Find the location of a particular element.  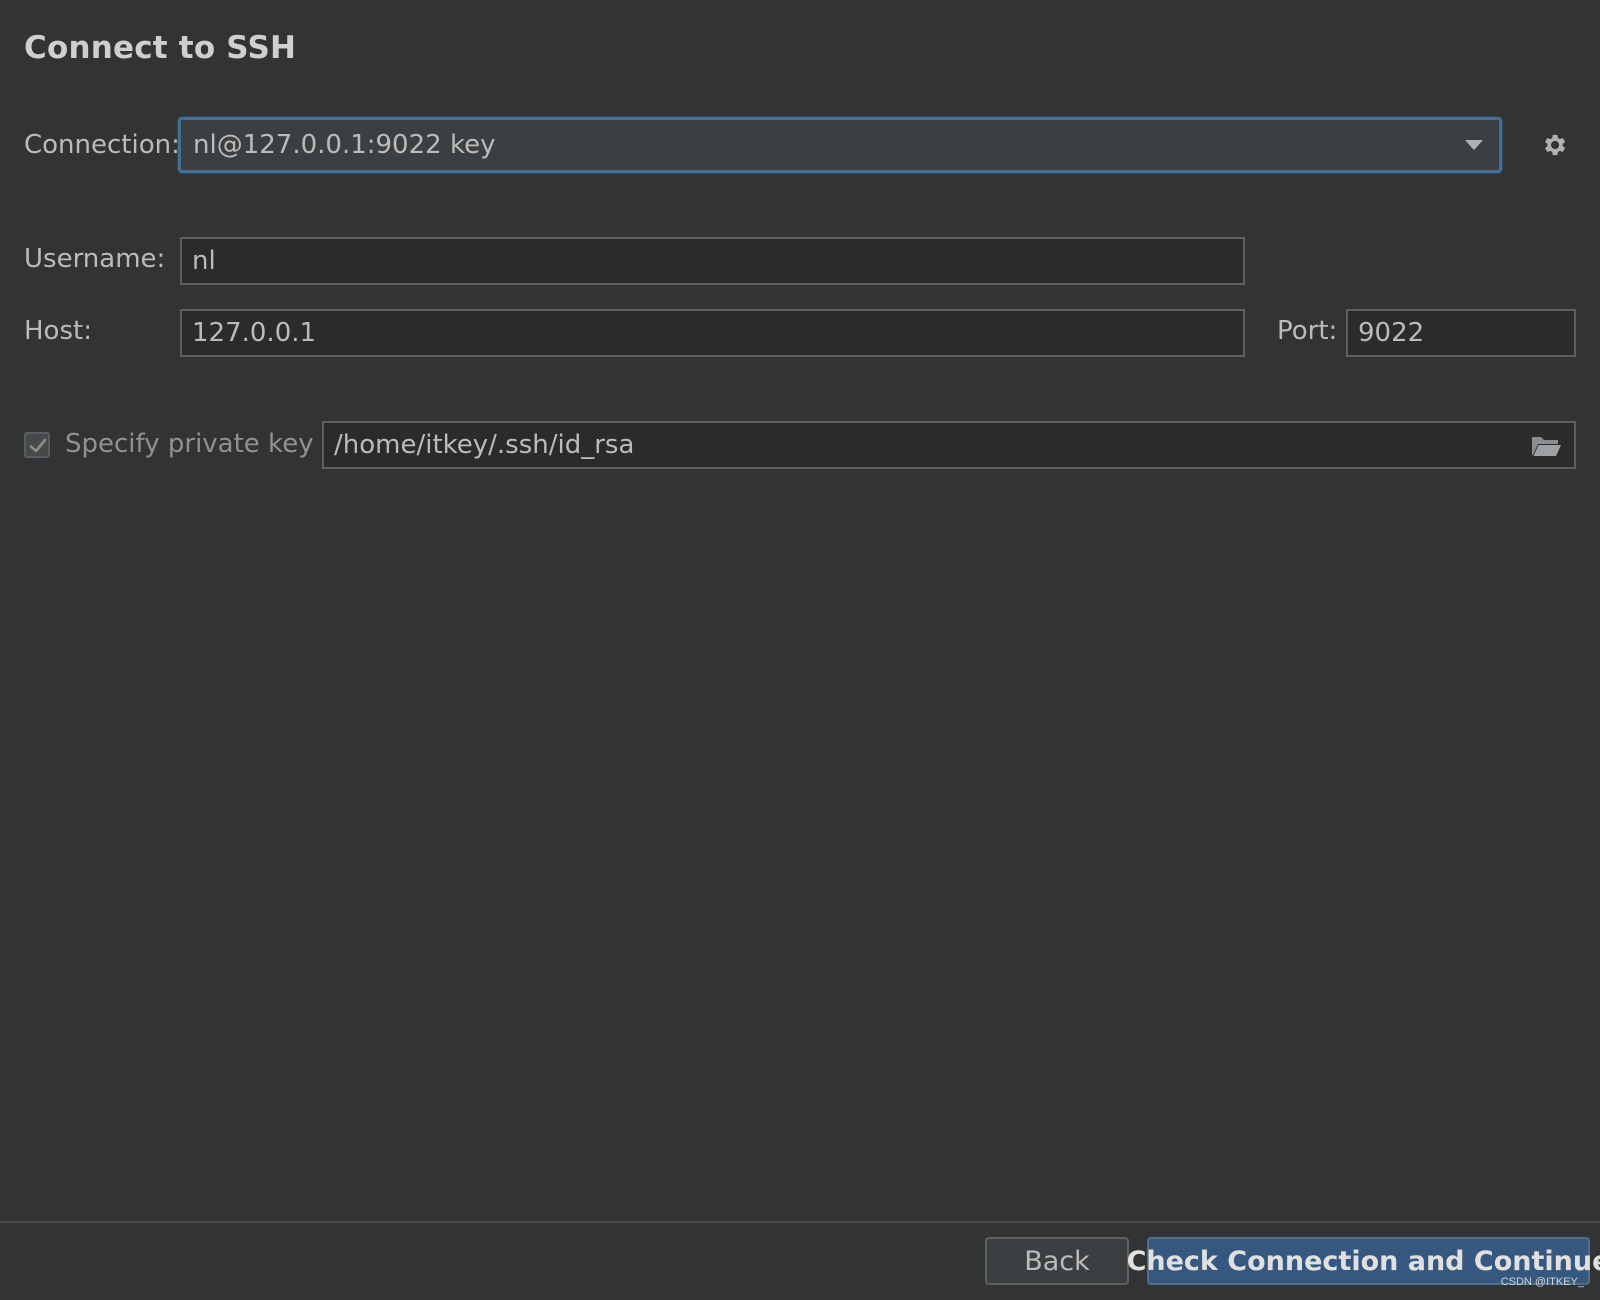

username-input: nl is located at coordinates (712, 261).